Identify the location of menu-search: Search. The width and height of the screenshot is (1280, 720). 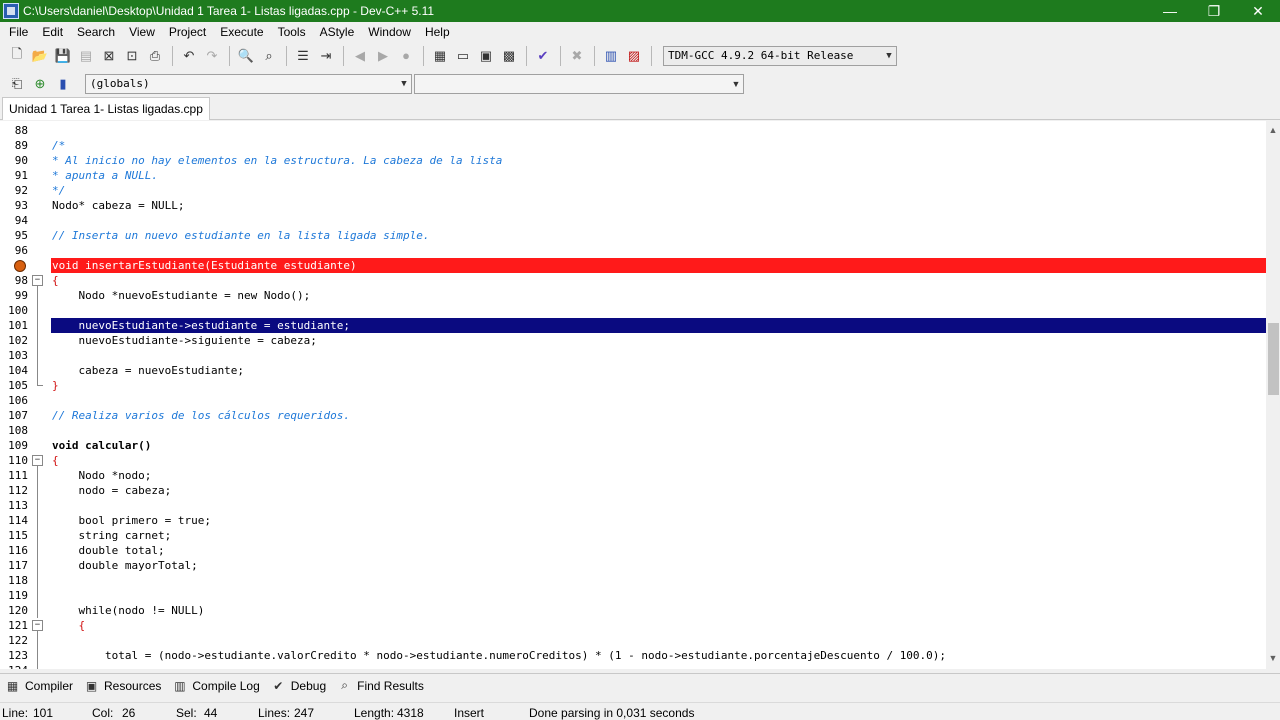
(96, 32).